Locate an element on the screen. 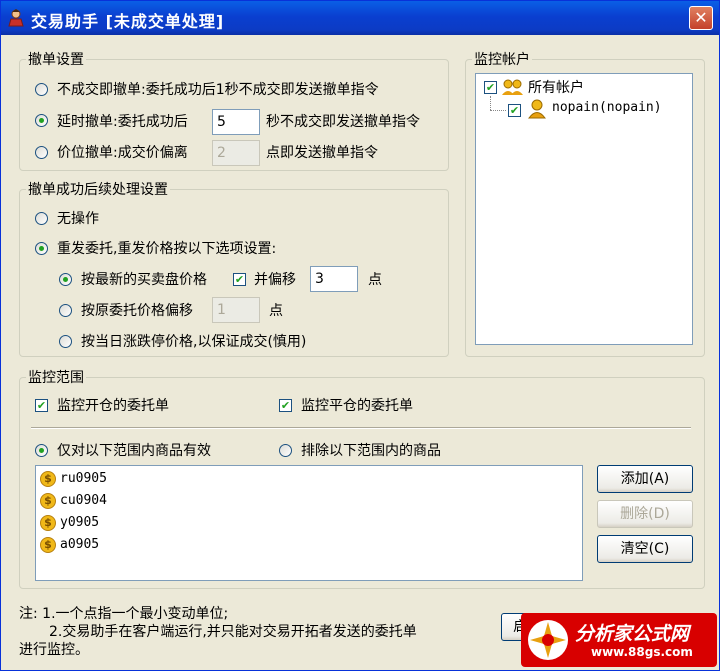 The width and height of the screenshot is (720, 671). all-accounts-label: 所有帐户 is located at coordinates (556, 88).